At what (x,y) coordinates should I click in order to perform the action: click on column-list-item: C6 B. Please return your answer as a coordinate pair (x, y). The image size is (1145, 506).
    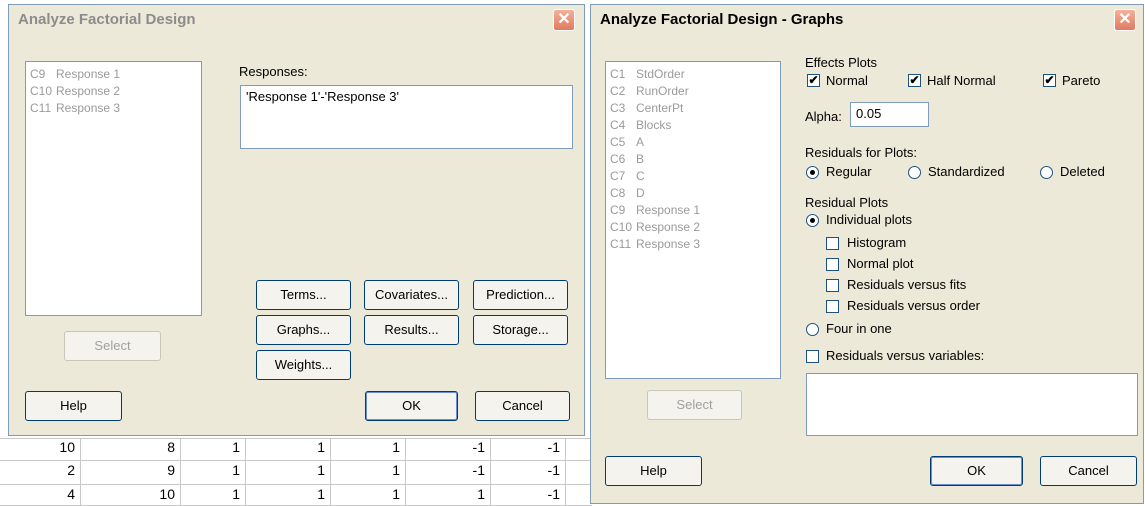
    Looking at the image, I should click on (627, 159).